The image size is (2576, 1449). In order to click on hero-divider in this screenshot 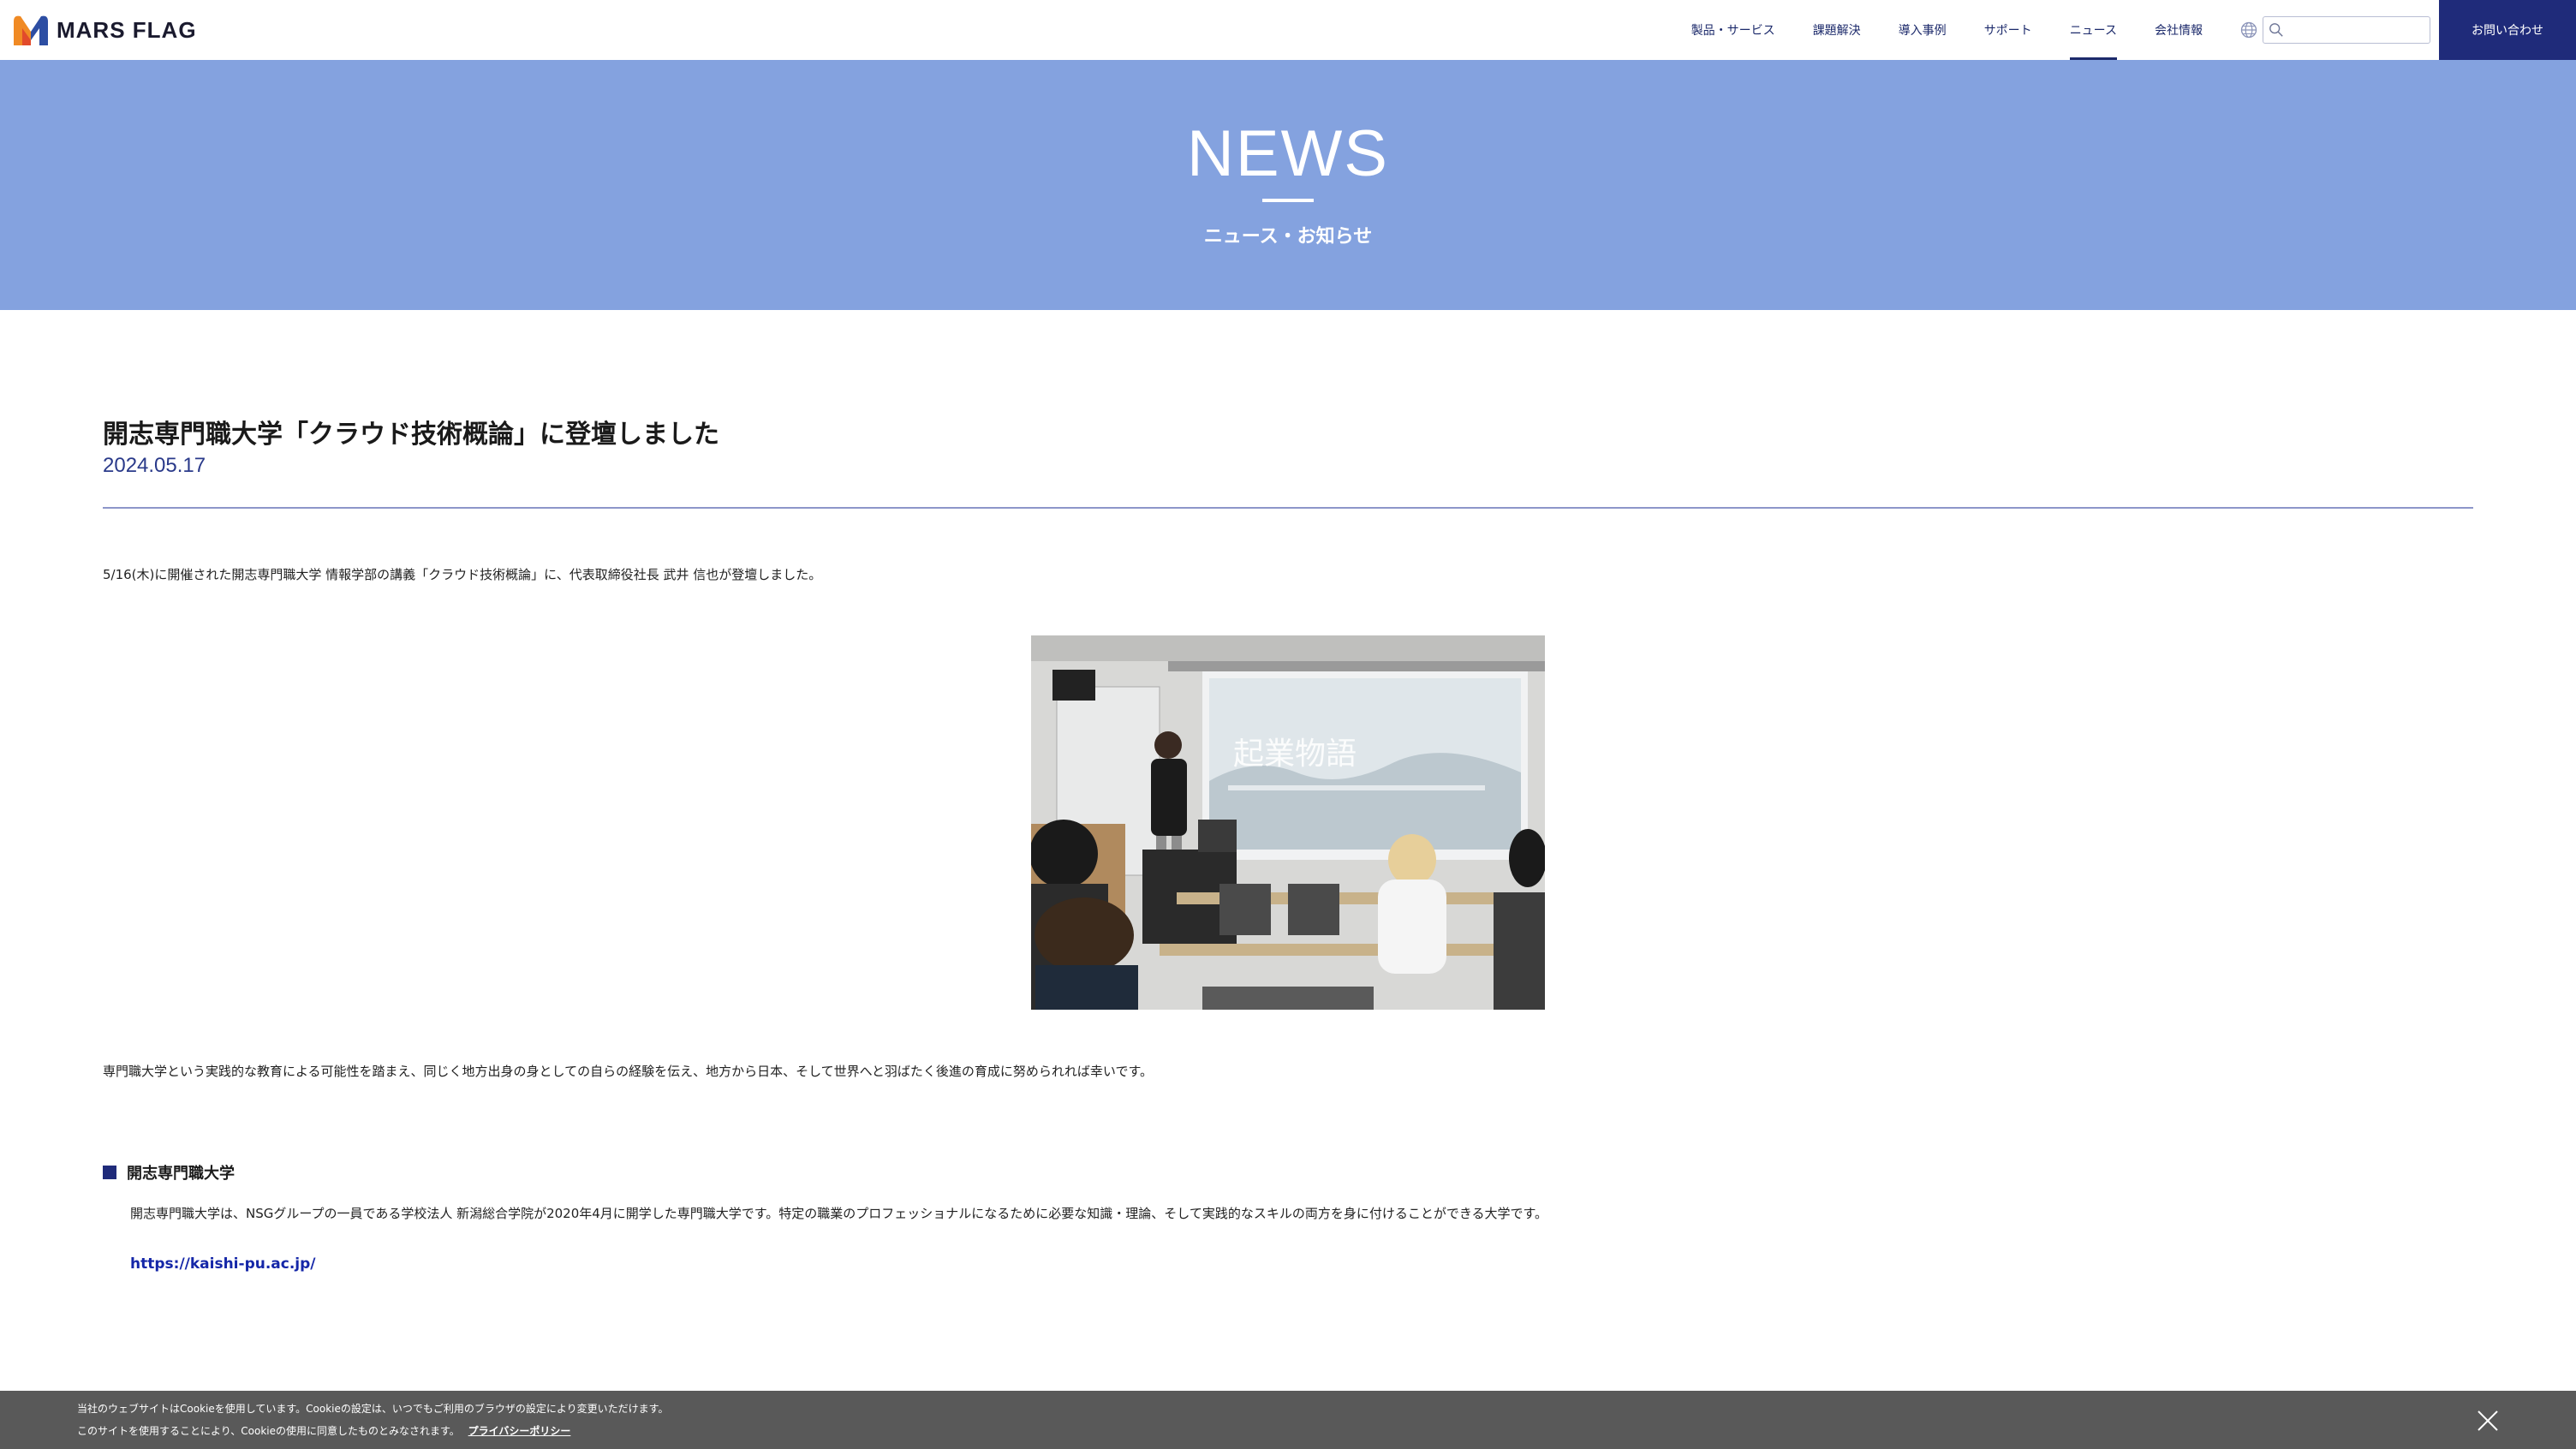, I will do `click(1288, 201)`.